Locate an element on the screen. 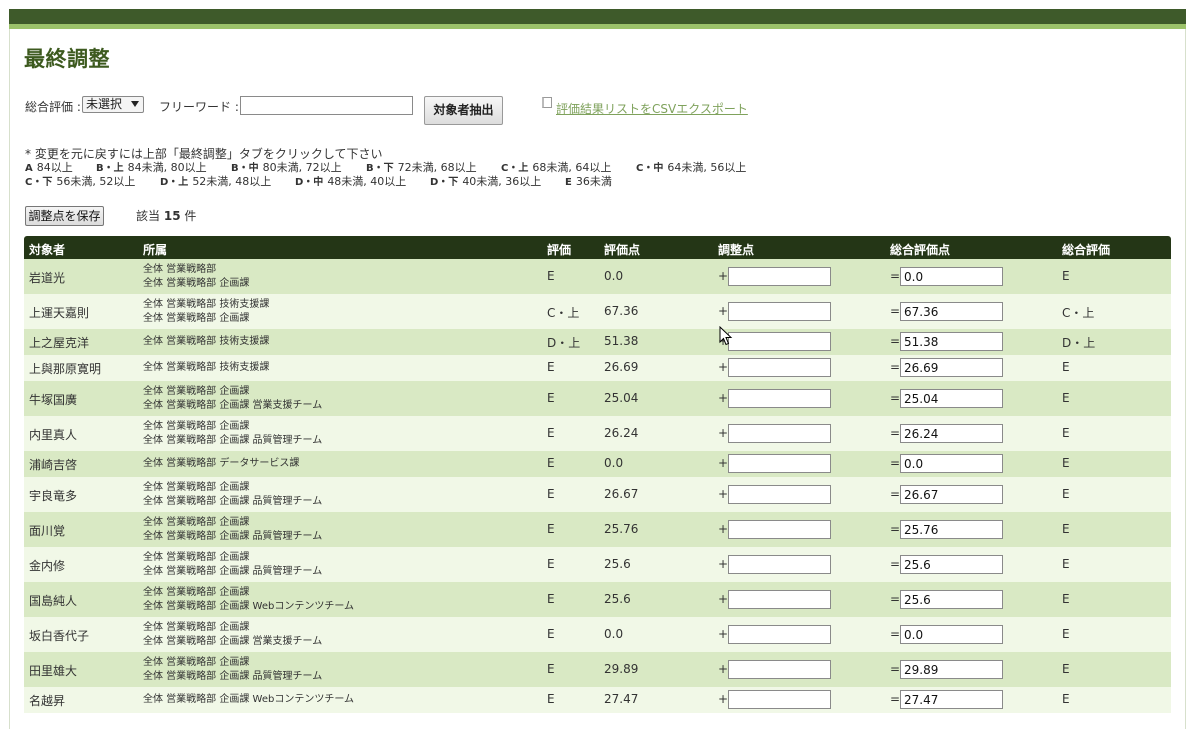 This screenshot has height=729, width=1194. row-department: 全体 営業戦略部 データサービス課 is located at coordinates (221, 464).